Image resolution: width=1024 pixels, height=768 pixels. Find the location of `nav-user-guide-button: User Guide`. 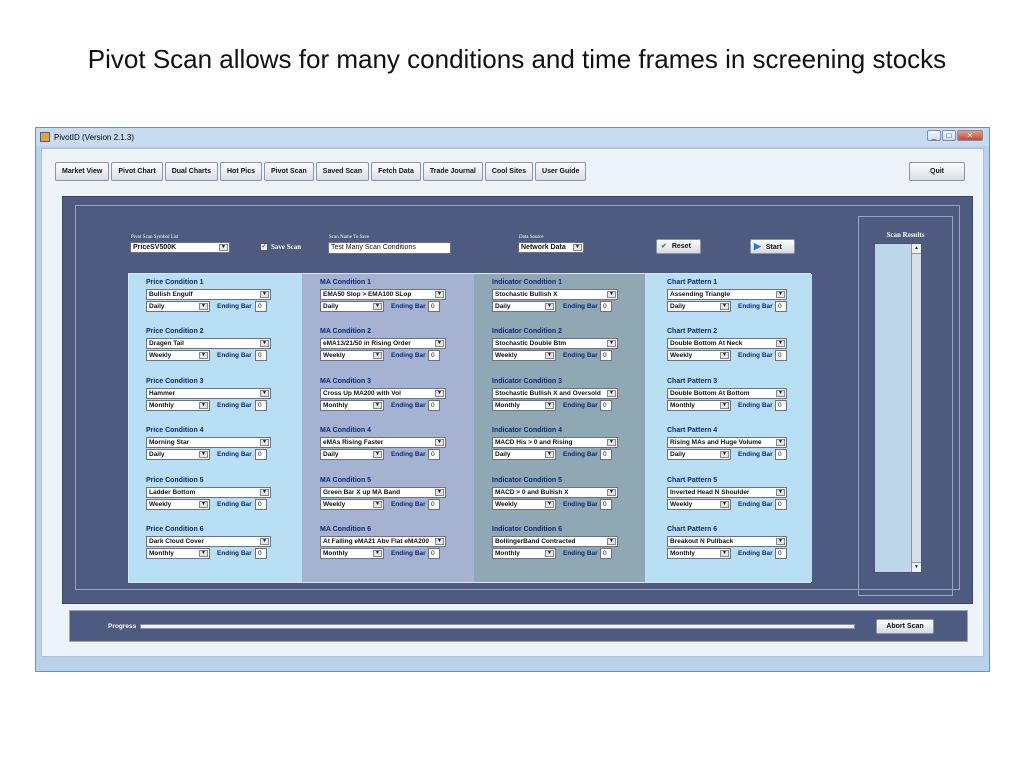

nav-user-guide-button: User Guide is located at coordinates (561, 171).